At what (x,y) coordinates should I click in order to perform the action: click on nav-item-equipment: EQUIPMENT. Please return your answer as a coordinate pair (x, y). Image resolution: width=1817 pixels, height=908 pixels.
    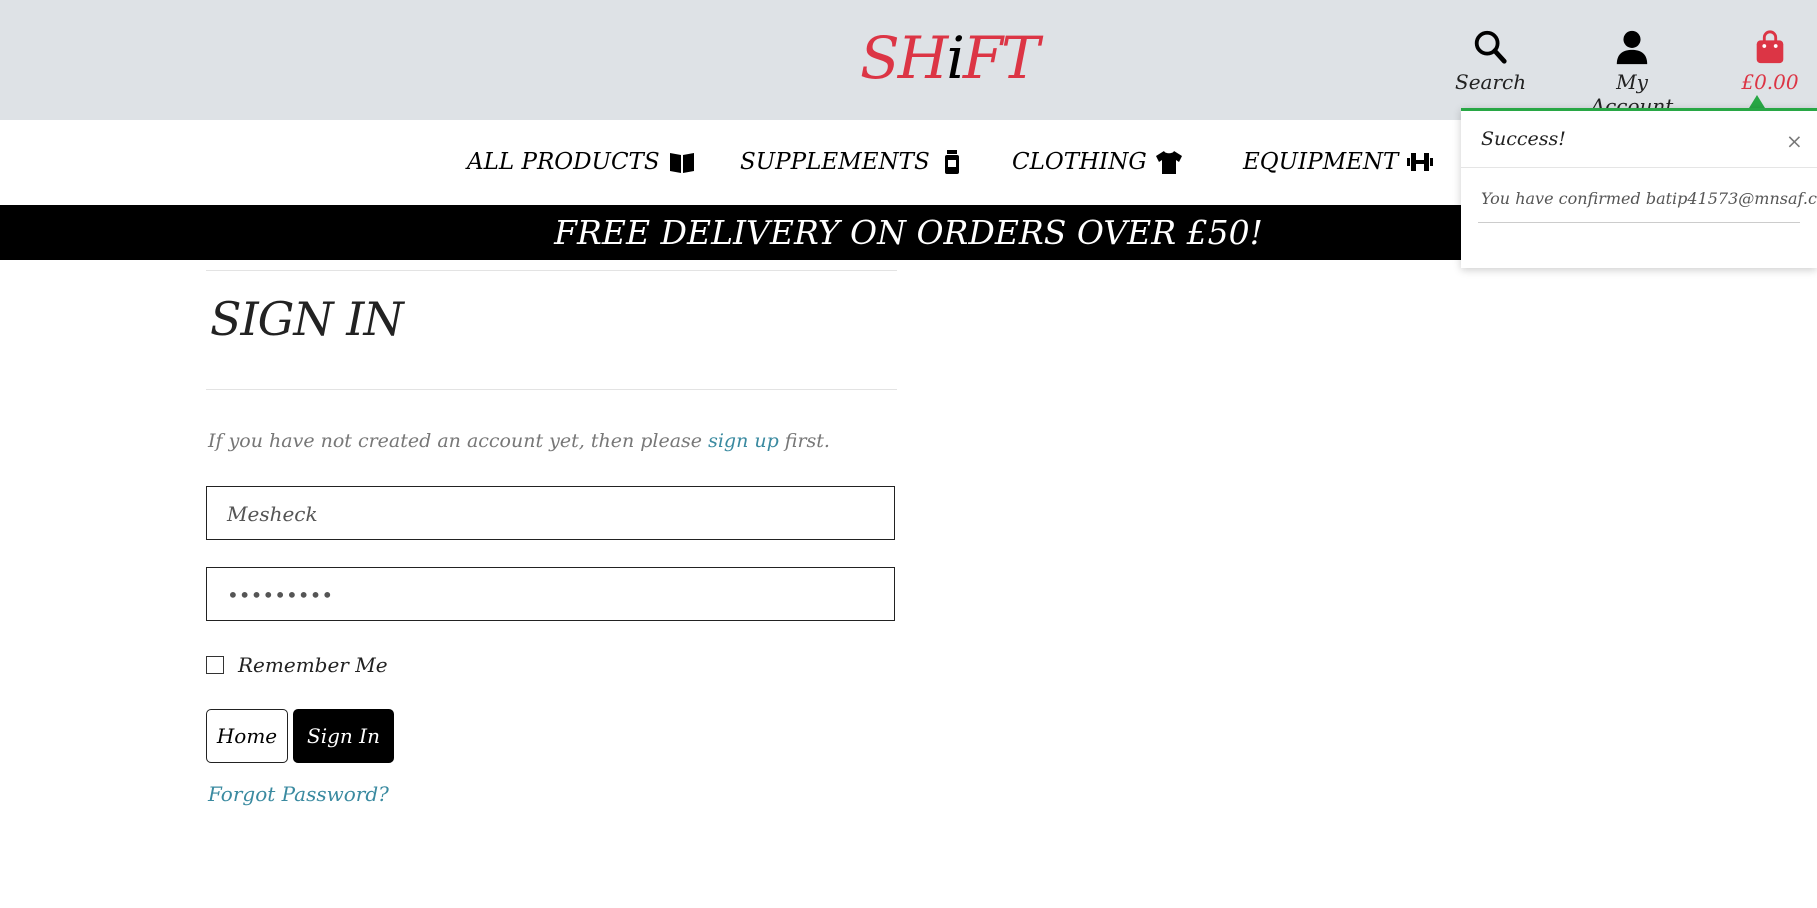
    Looking at the image, I should click on (1338, 162).